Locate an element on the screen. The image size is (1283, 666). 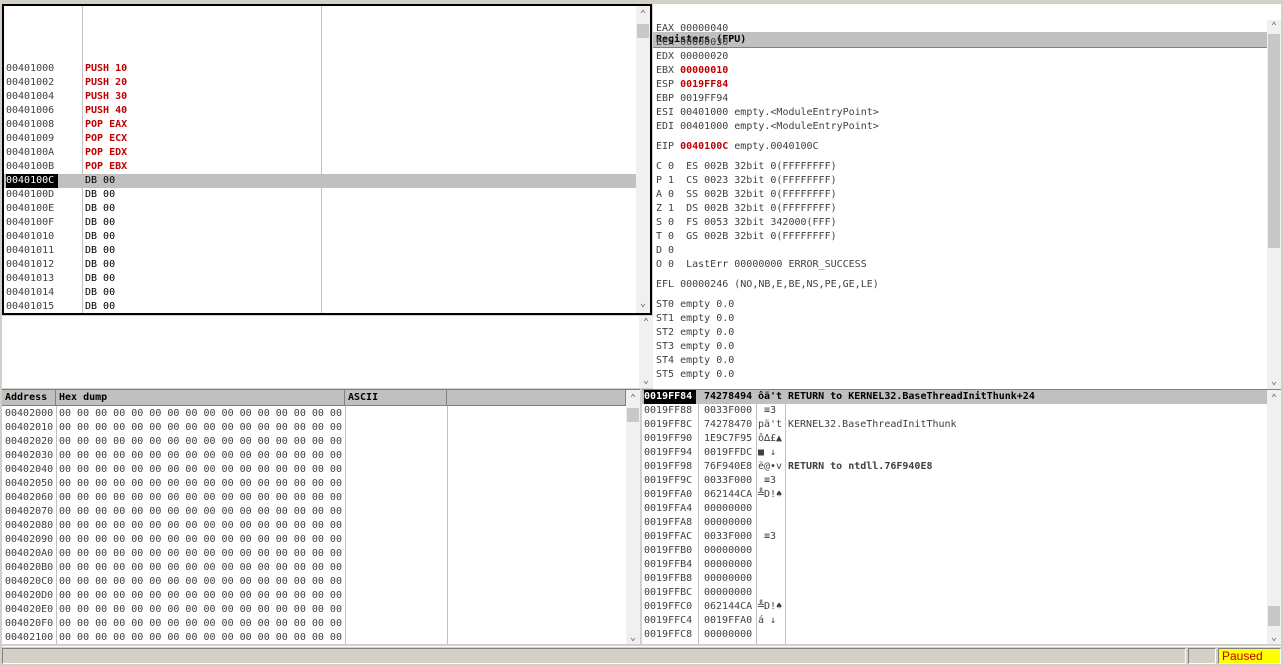
register-line: ST5 empty 0.0 is located at coordinates (695, 375).